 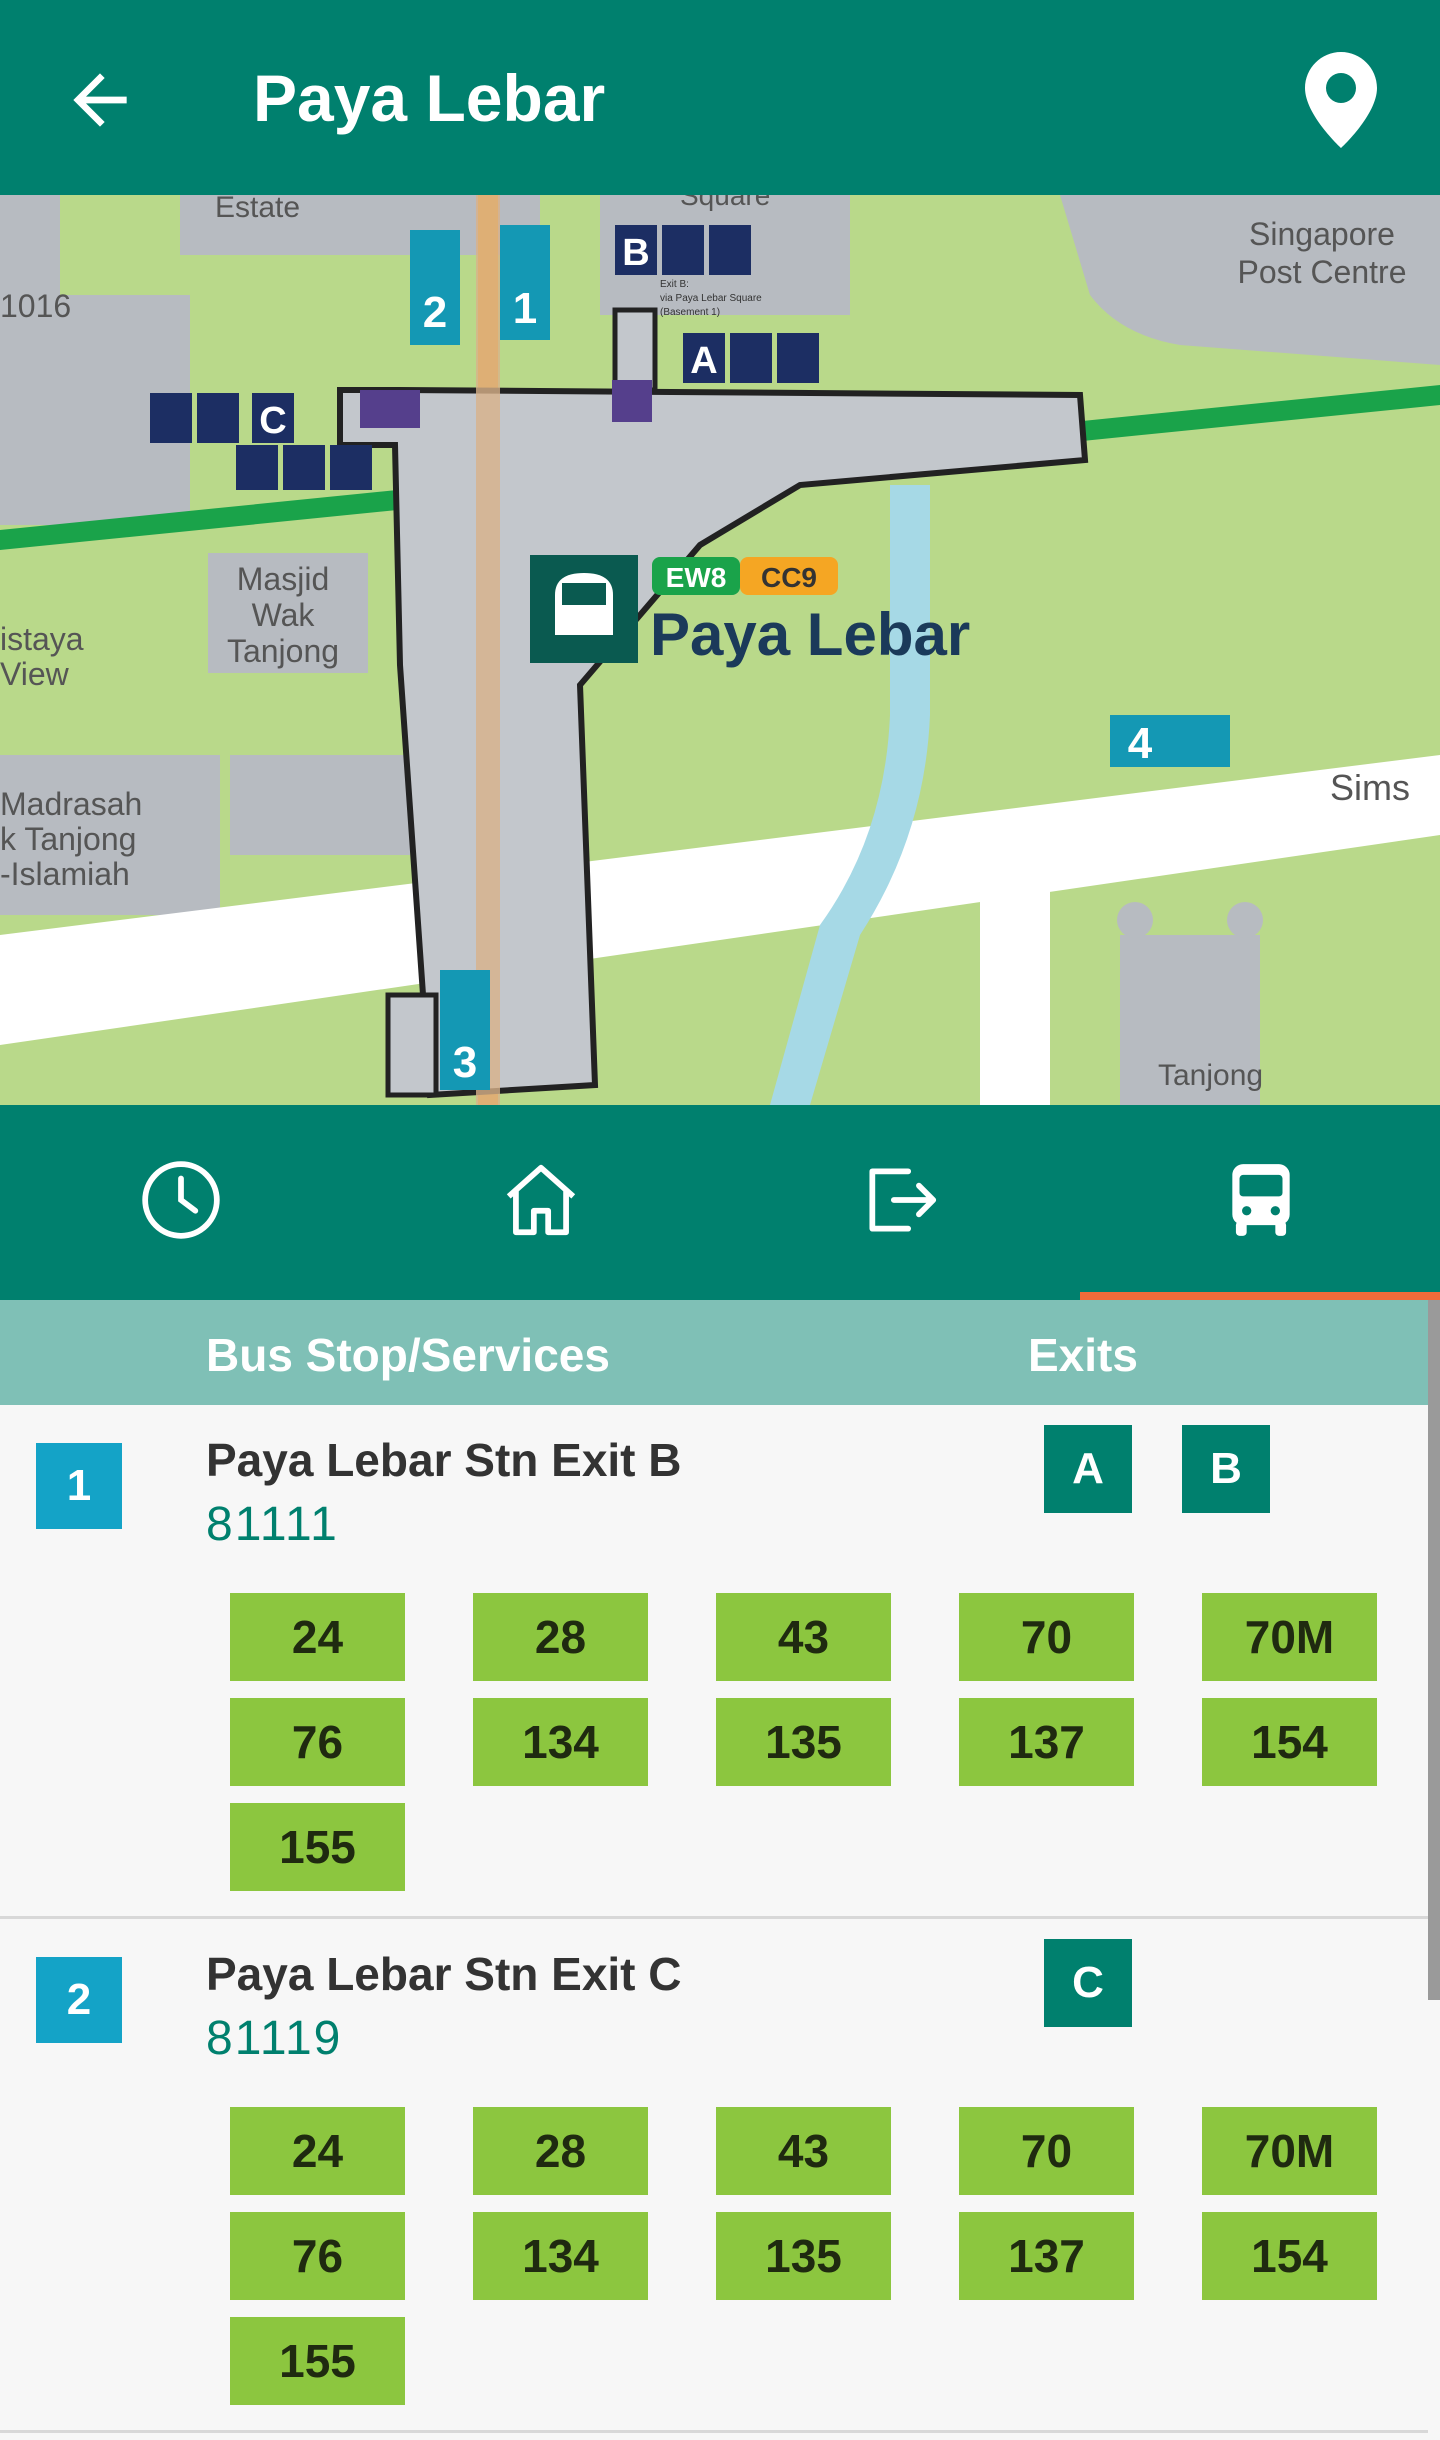 What do you see at coordinates (35, 674) in the screenshot?
I see `svg-text: View` at bounding box center [35, 674].